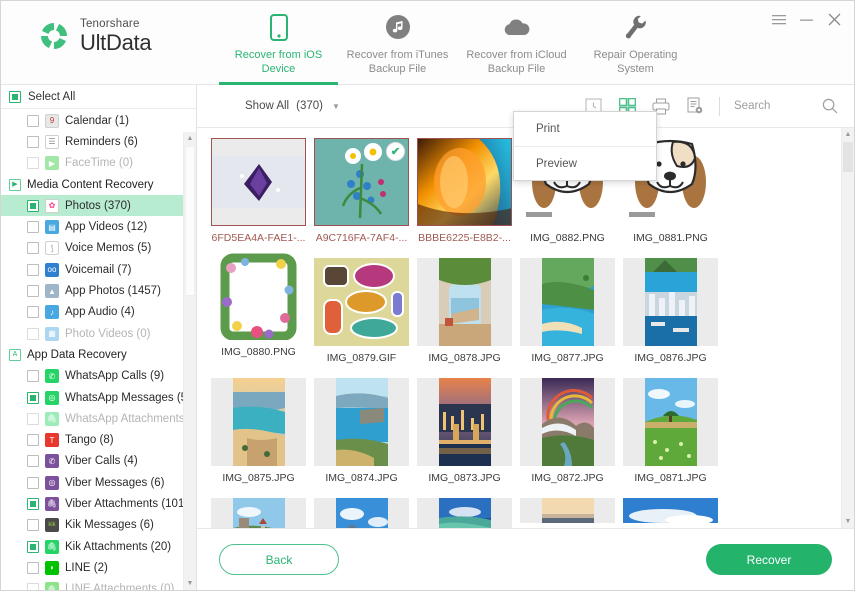 The width and height of the screenshot is (855, 591). I want to click on photo-cell: IMG_0880.PNG, so click(258, 312).